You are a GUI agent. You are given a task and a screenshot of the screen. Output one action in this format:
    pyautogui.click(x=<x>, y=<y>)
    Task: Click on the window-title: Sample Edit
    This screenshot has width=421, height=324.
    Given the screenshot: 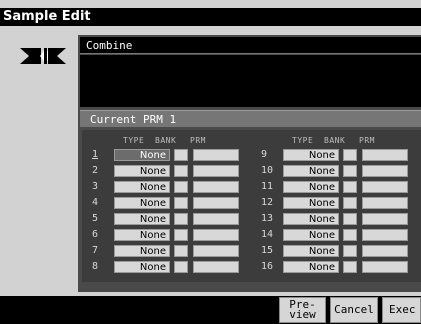 What is the action you would take?
    pyautogui.click(x=210, y=17)
    